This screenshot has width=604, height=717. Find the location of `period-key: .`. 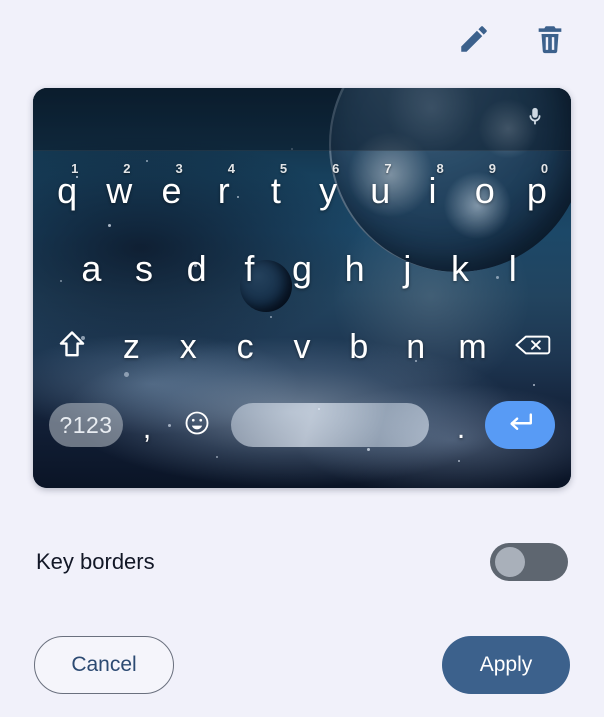

period-key: . is located at coordinates (461, 425).